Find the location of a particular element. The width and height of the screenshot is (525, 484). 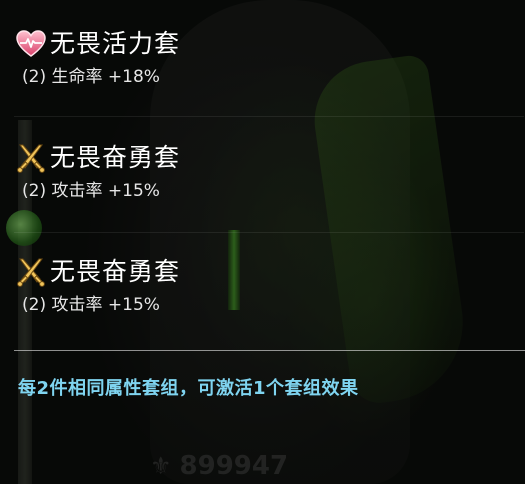

set-entry-vitality: 无畏活力套 (2) 生命率 +18% is located at coordinates (97, 57).